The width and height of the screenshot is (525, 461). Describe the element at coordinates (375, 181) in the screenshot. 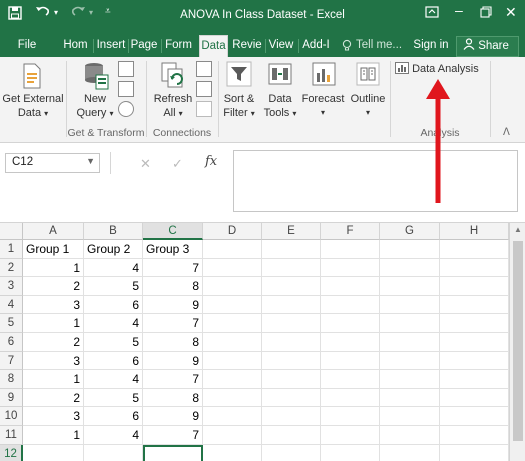

I see `formula-input` at that location.